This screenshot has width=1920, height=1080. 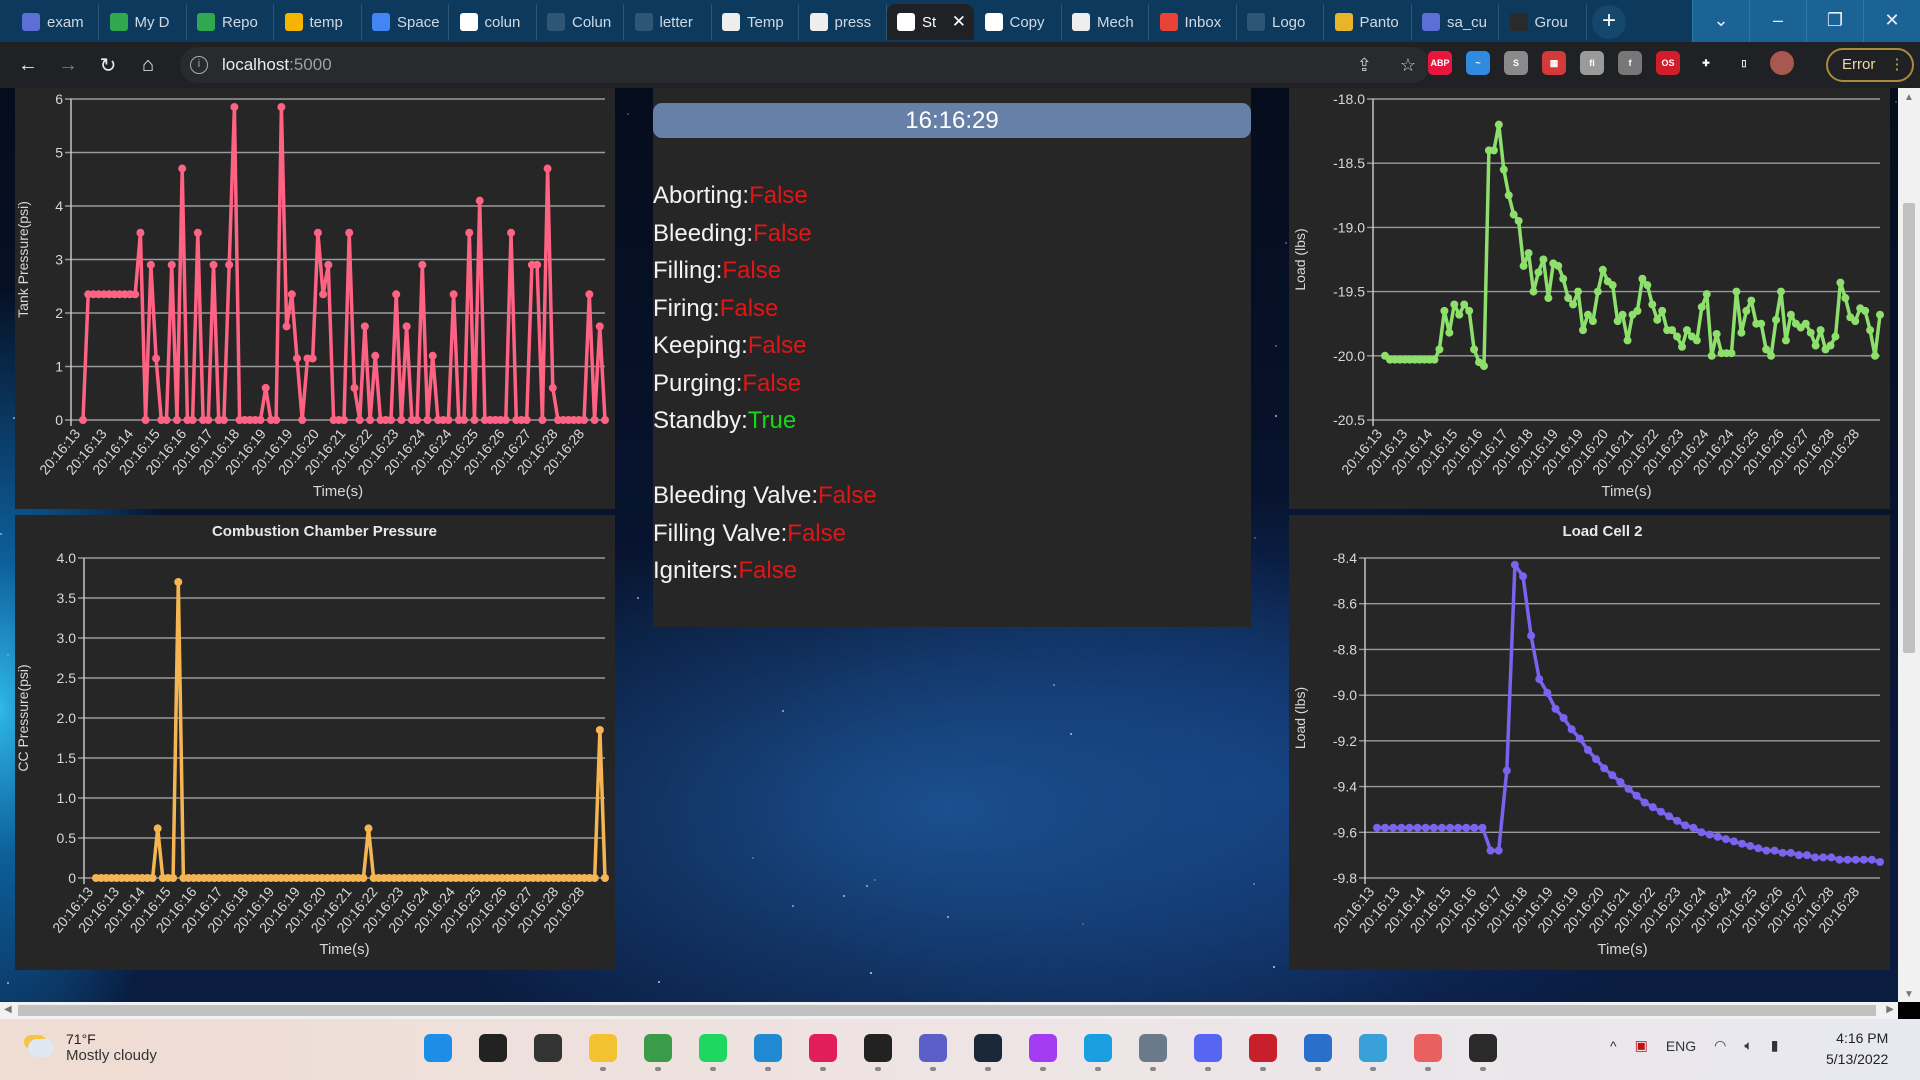 I want to click on wifi-icon: ◠, so click(x=1720, y=1045).